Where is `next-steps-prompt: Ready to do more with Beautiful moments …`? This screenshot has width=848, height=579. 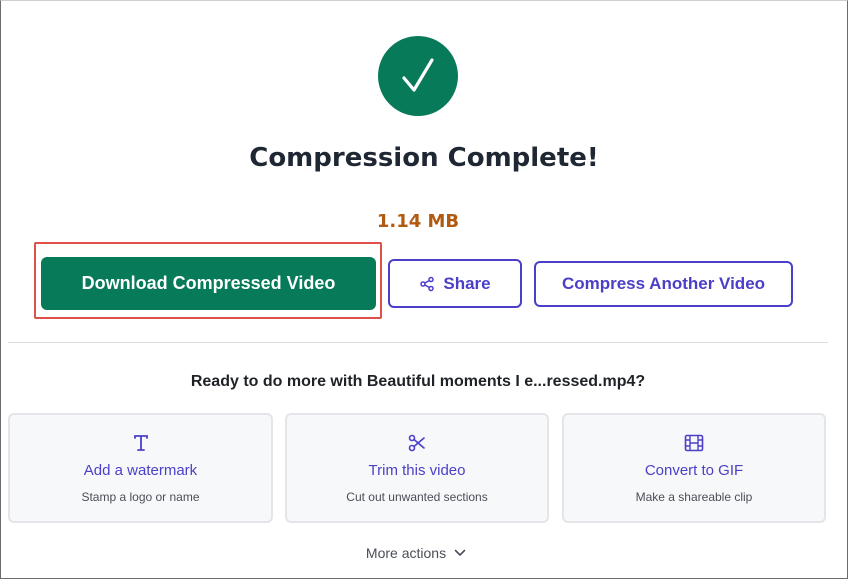 next-steps-prompt: Ready to do more with Beautiful moments … is located at coordinates (418, 381).